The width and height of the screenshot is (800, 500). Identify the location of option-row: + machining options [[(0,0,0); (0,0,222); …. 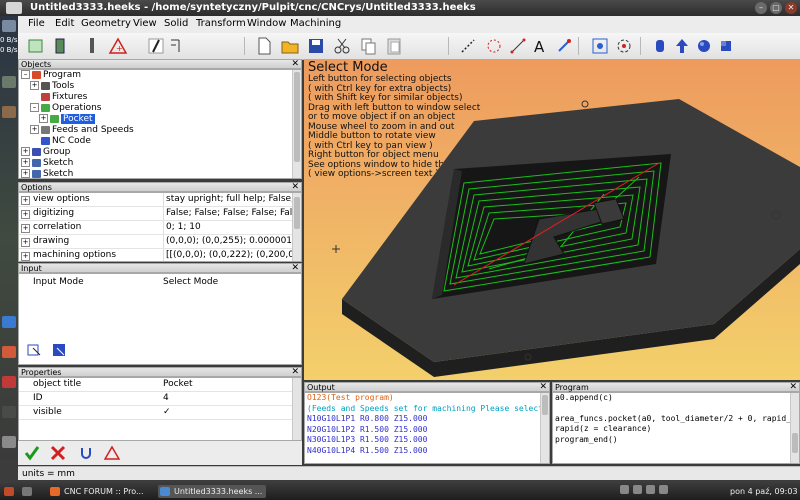
(160, 255).